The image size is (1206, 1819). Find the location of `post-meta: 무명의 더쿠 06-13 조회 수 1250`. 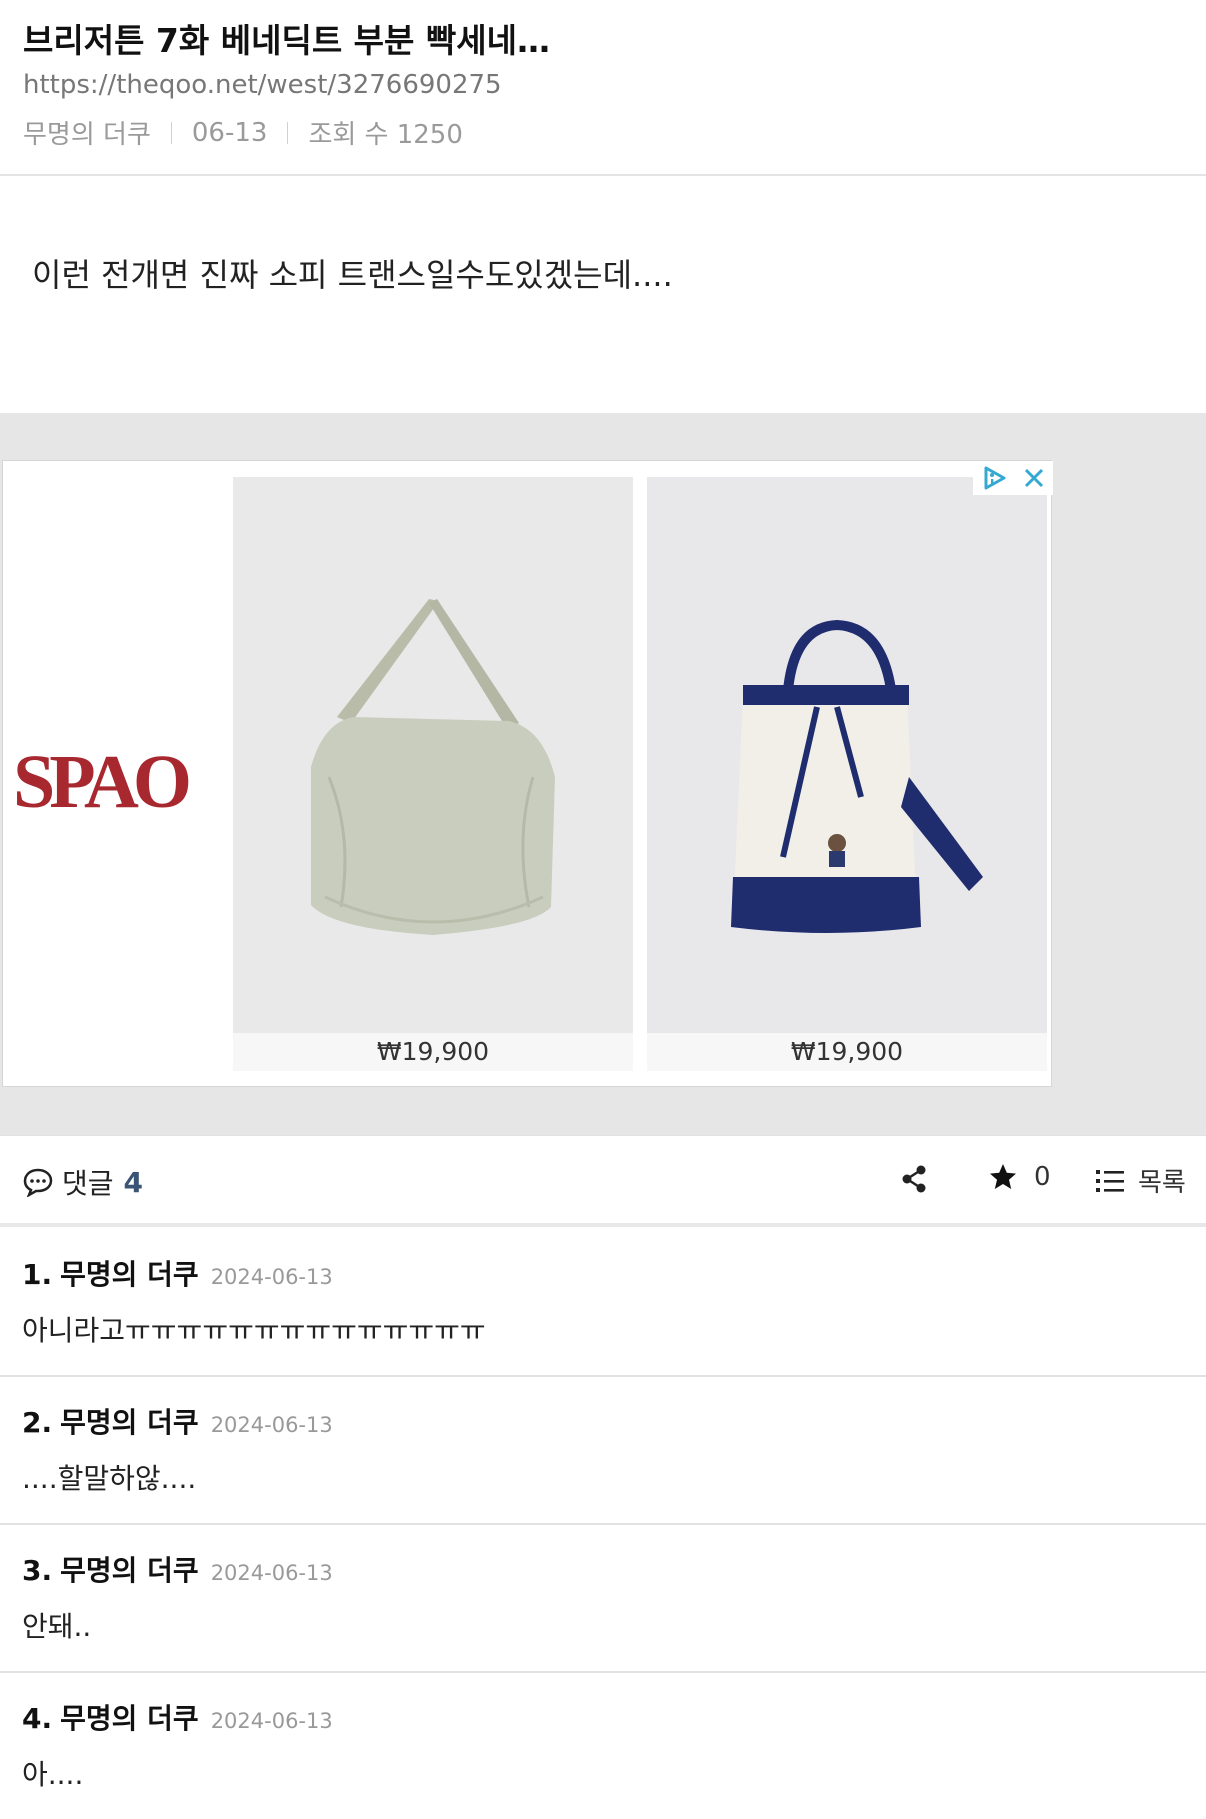

post-meta: 무명의 더쿠 06-13 조회 수 1250 is located at coordinates (243, 132).